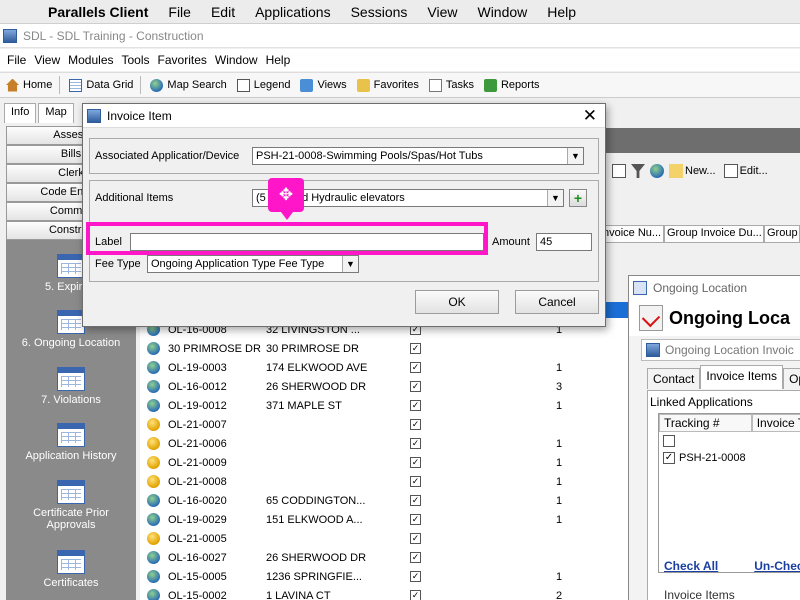  Describe the element at coordinates (236, 60) in the screenshot. I see `menu-window: Window` at that location.